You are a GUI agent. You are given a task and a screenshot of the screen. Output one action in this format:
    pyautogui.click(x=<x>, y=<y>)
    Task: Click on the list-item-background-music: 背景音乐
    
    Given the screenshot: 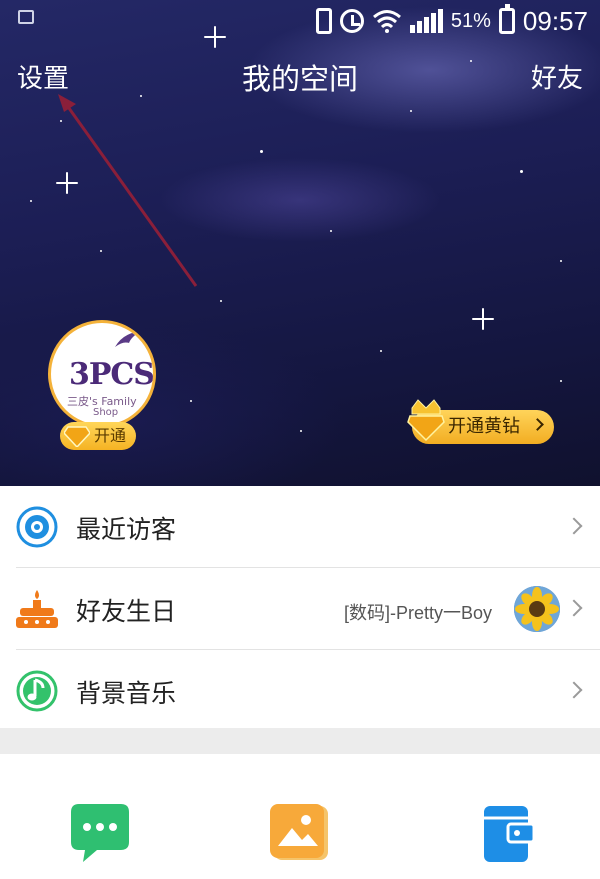 What is the action you would take?
    pyautogui.click(x=308, y=691)
    